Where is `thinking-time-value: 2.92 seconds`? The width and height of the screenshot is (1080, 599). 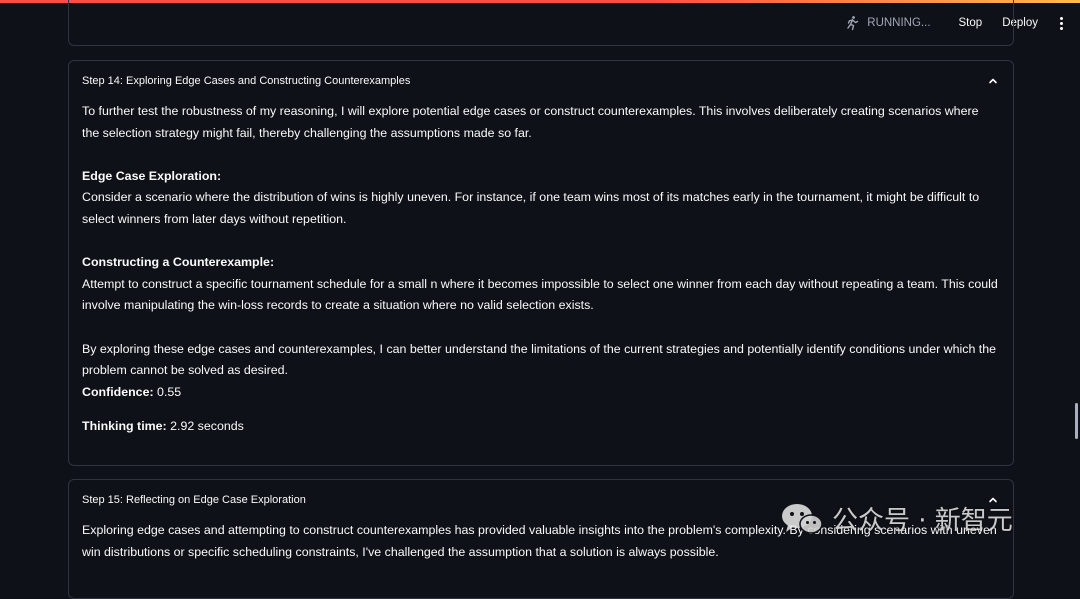
thinking-time-value: 2.92 seconds is located at coordinates (207, 426).